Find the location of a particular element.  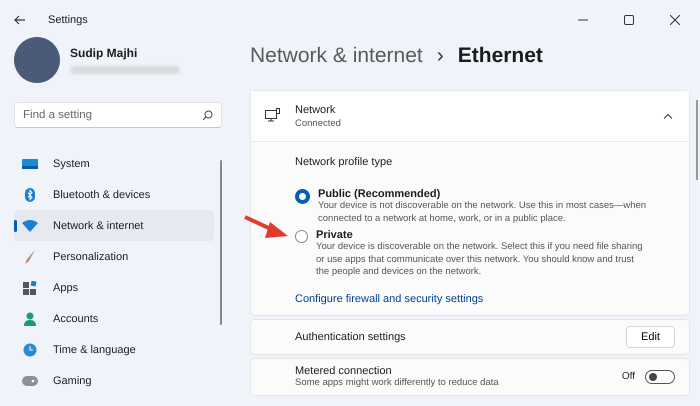

network-status: Connected is located at coordinates (318, 123).